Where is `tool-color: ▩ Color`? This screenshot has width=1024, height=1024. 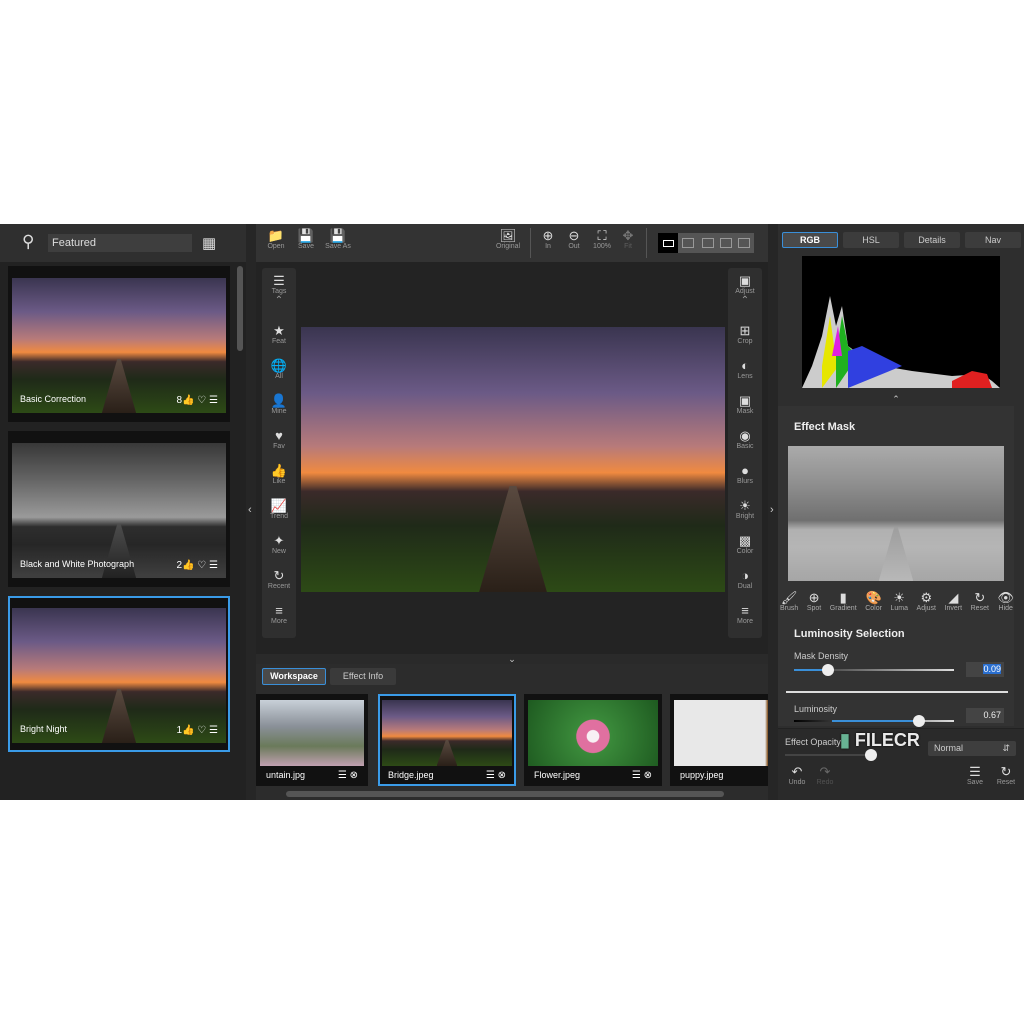
tool-color: ▩ Color is located at coordinates (745, 551).